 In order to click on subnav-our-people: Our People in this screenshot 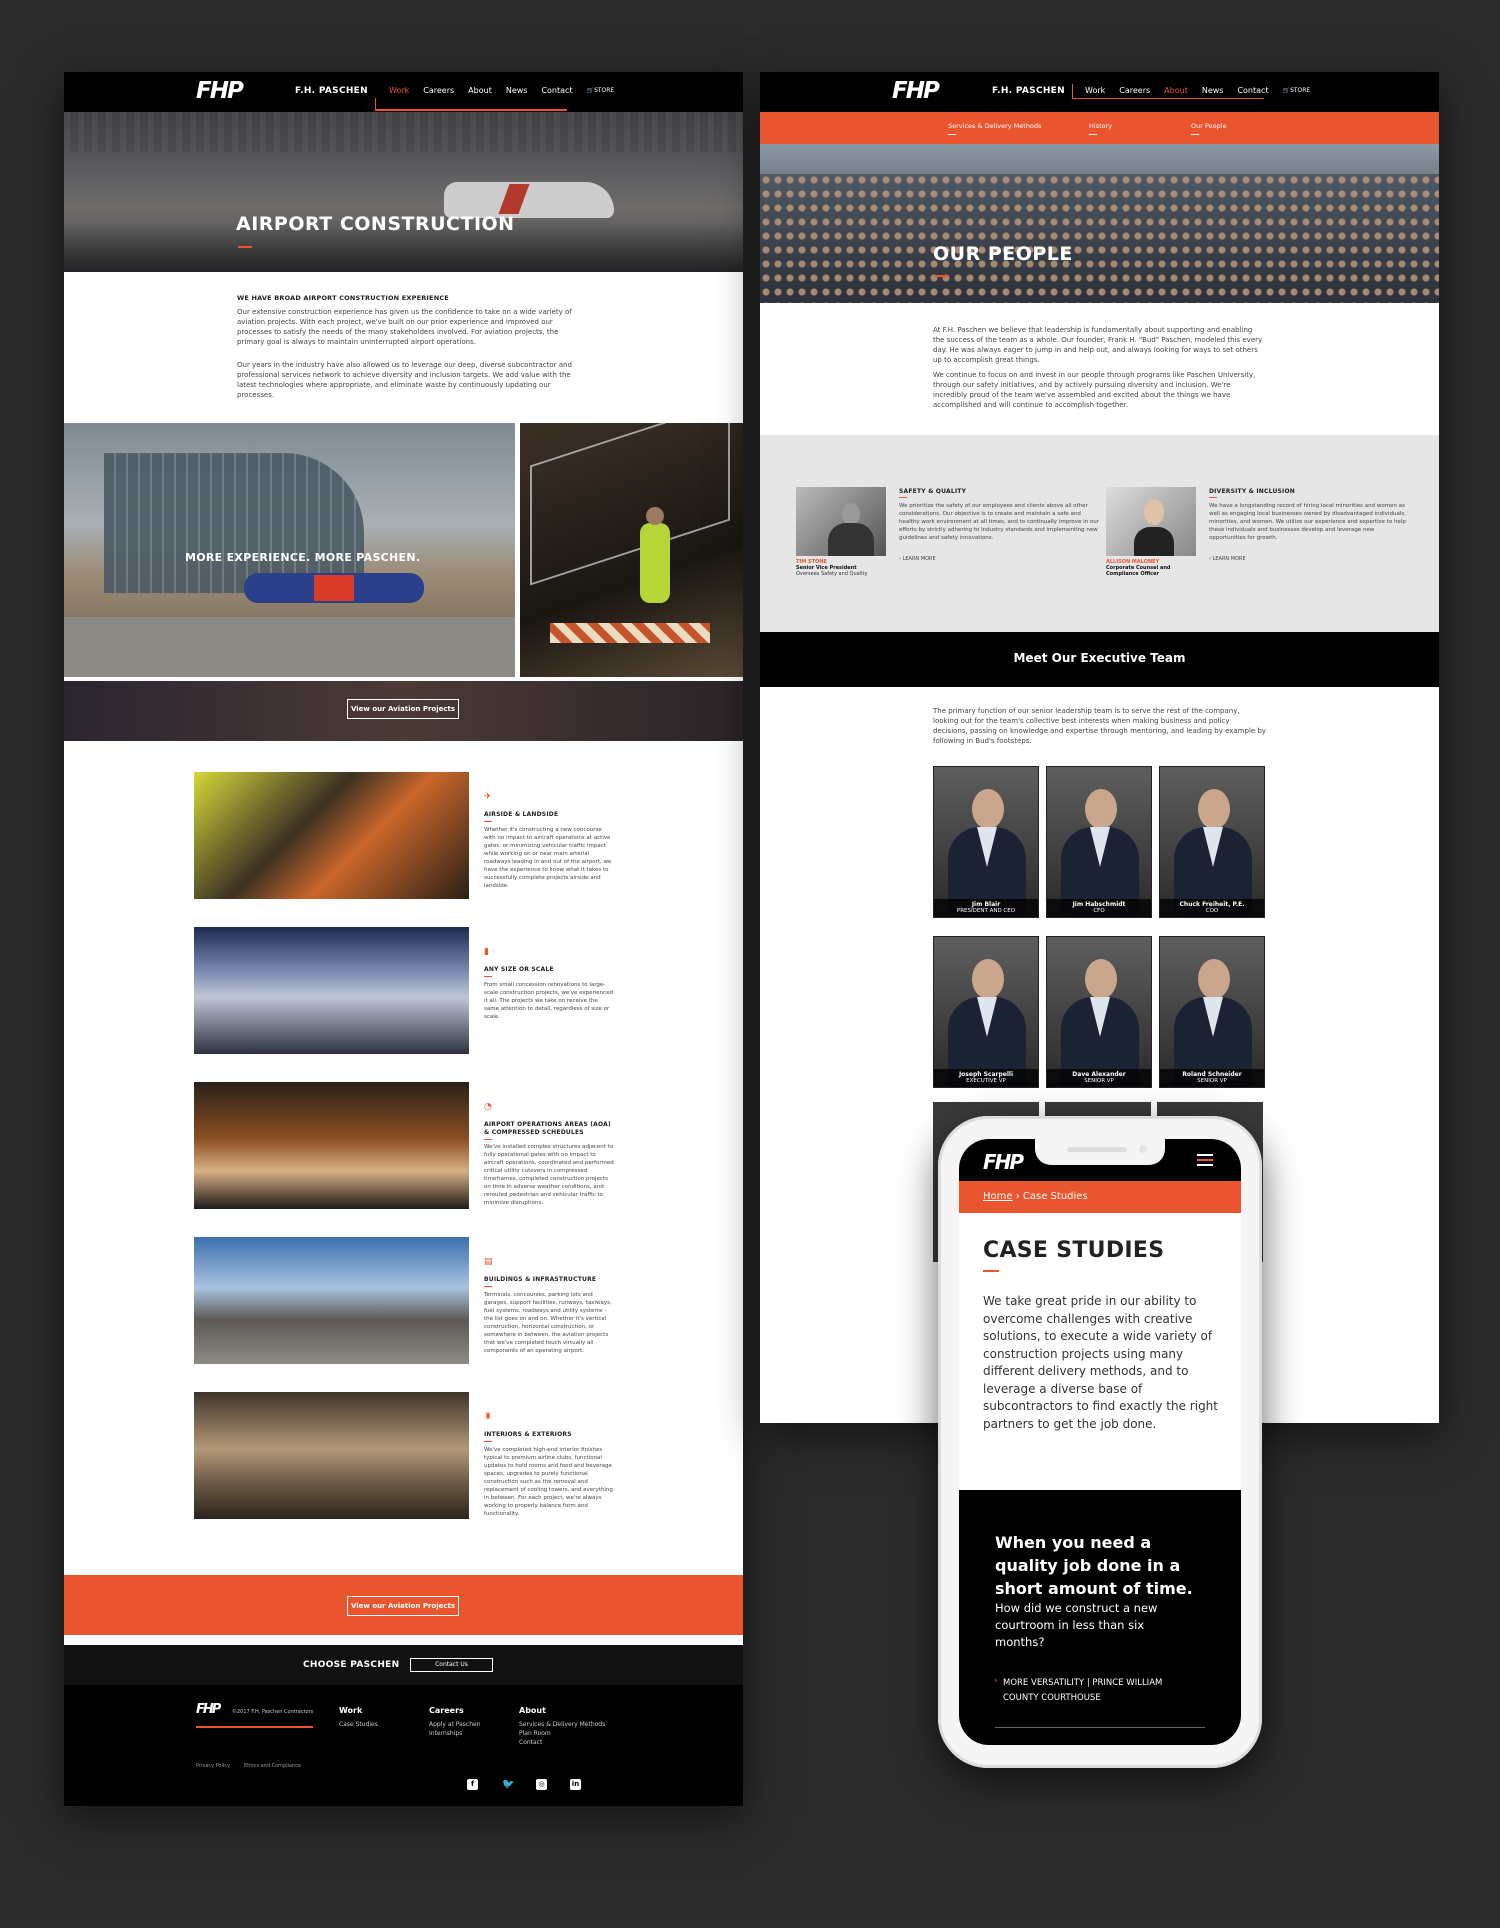, I will do `click(1209, 126)`.